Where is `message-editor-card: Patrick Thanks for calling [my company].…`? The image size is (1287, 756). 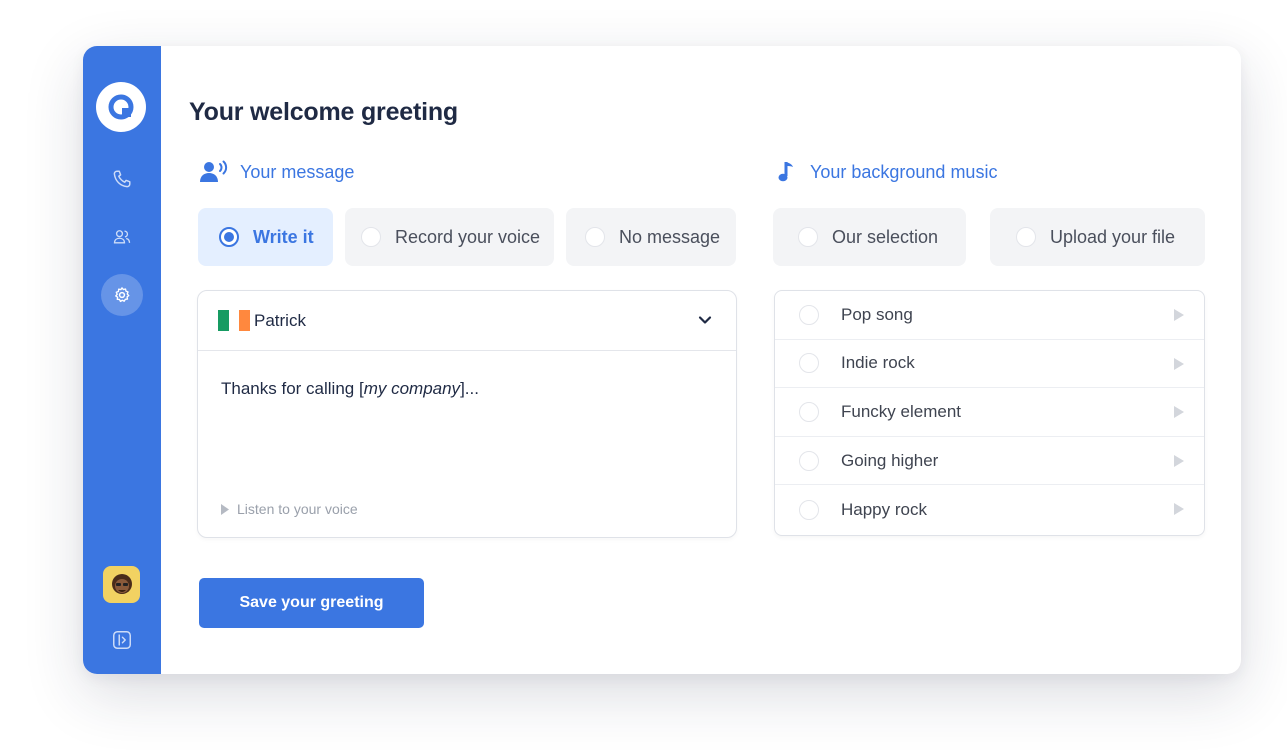
message-editor-card: Patrick Thanks for calling [my company].… is located at coordinates (467, 414).